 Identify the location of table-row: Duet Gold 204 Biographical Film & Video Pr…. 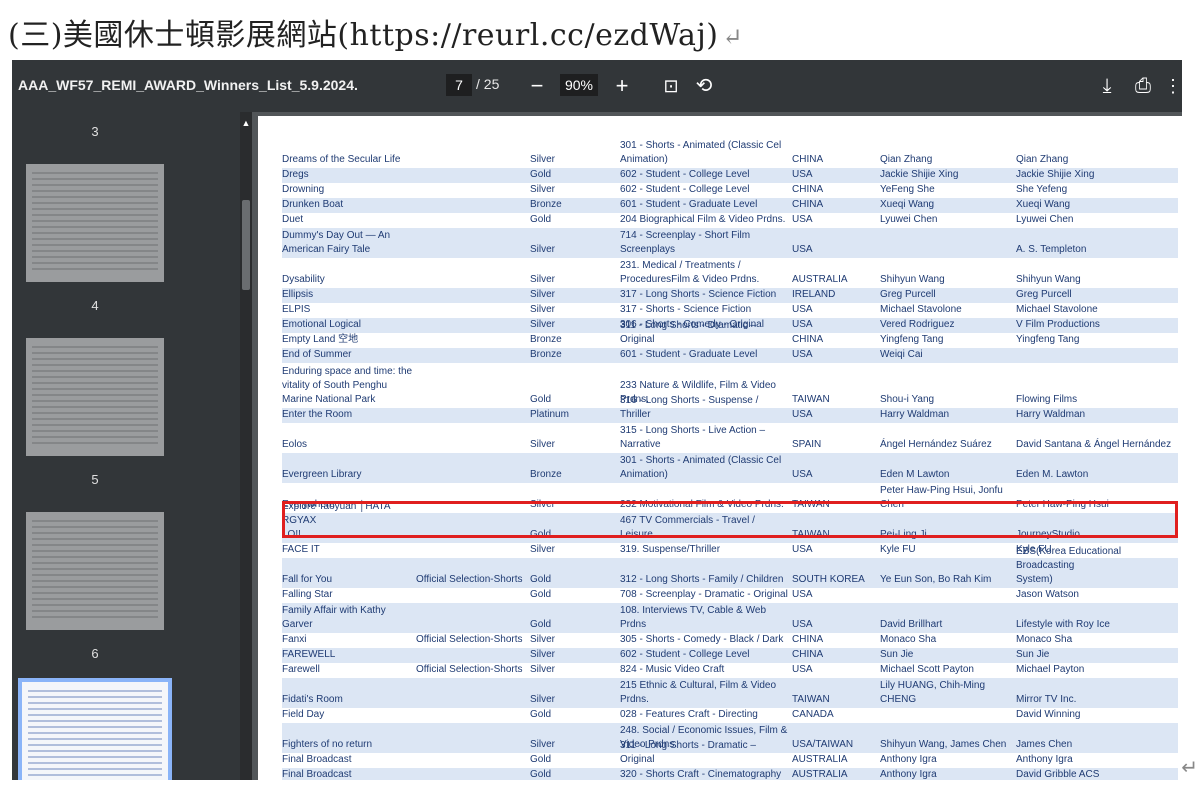
(730, 220).